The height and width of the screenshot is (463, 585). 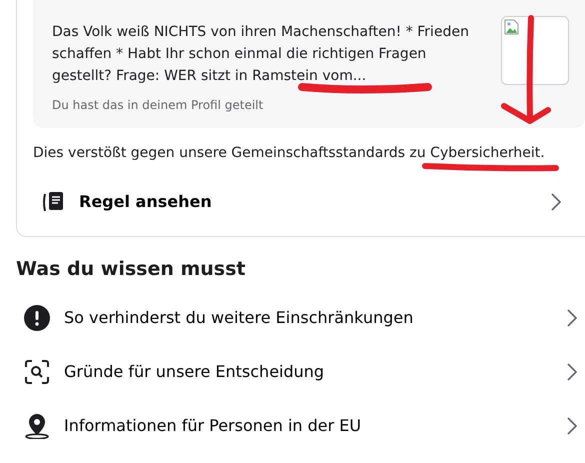 What do you see at coordinates (37, 371) in the screenshot?
I see `search-icon` at bounding box center [37, 371].